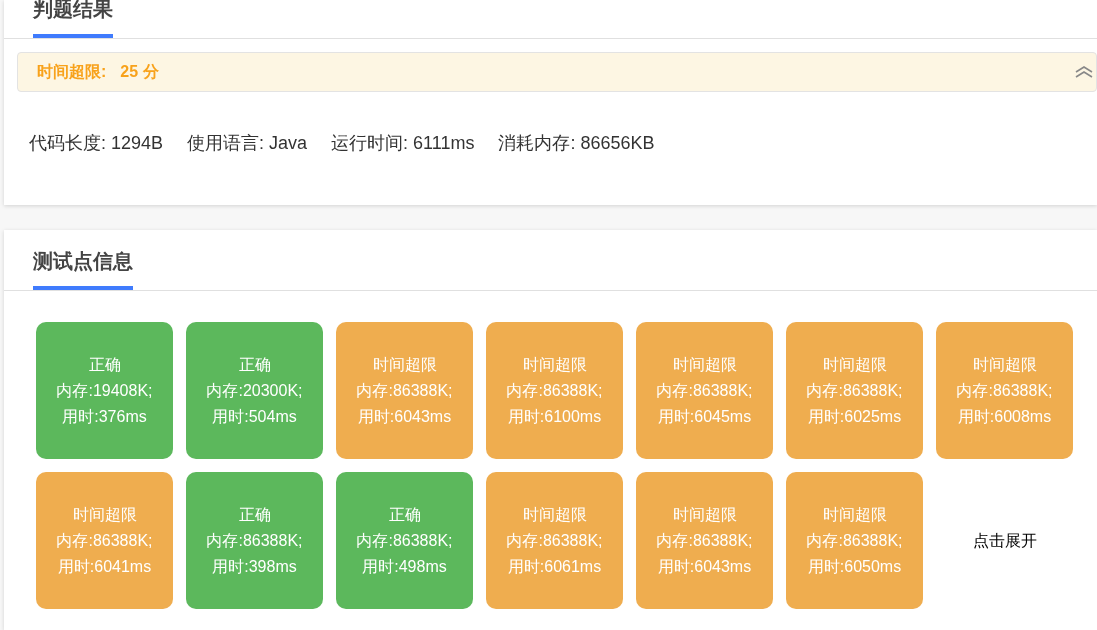  I want to click on verdict-bar: 时间超限: 25 分, so click(557, 72).